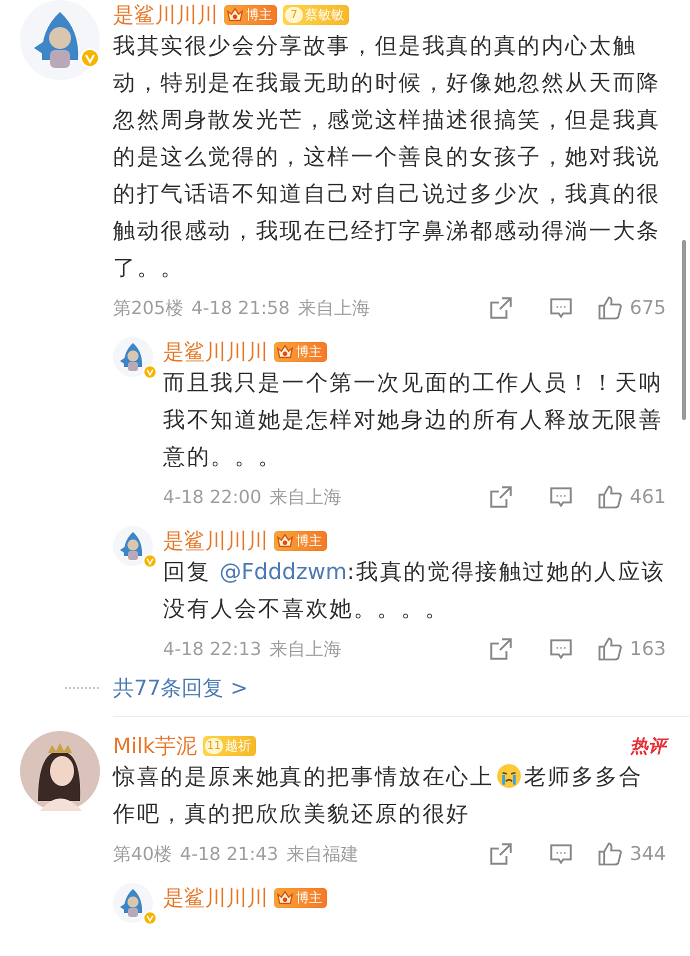 The image size is (690, 956). What do you see at coordinates (631, 854) in the screenshot?
I see `like-button: 344` at bounding box center [631, 854].